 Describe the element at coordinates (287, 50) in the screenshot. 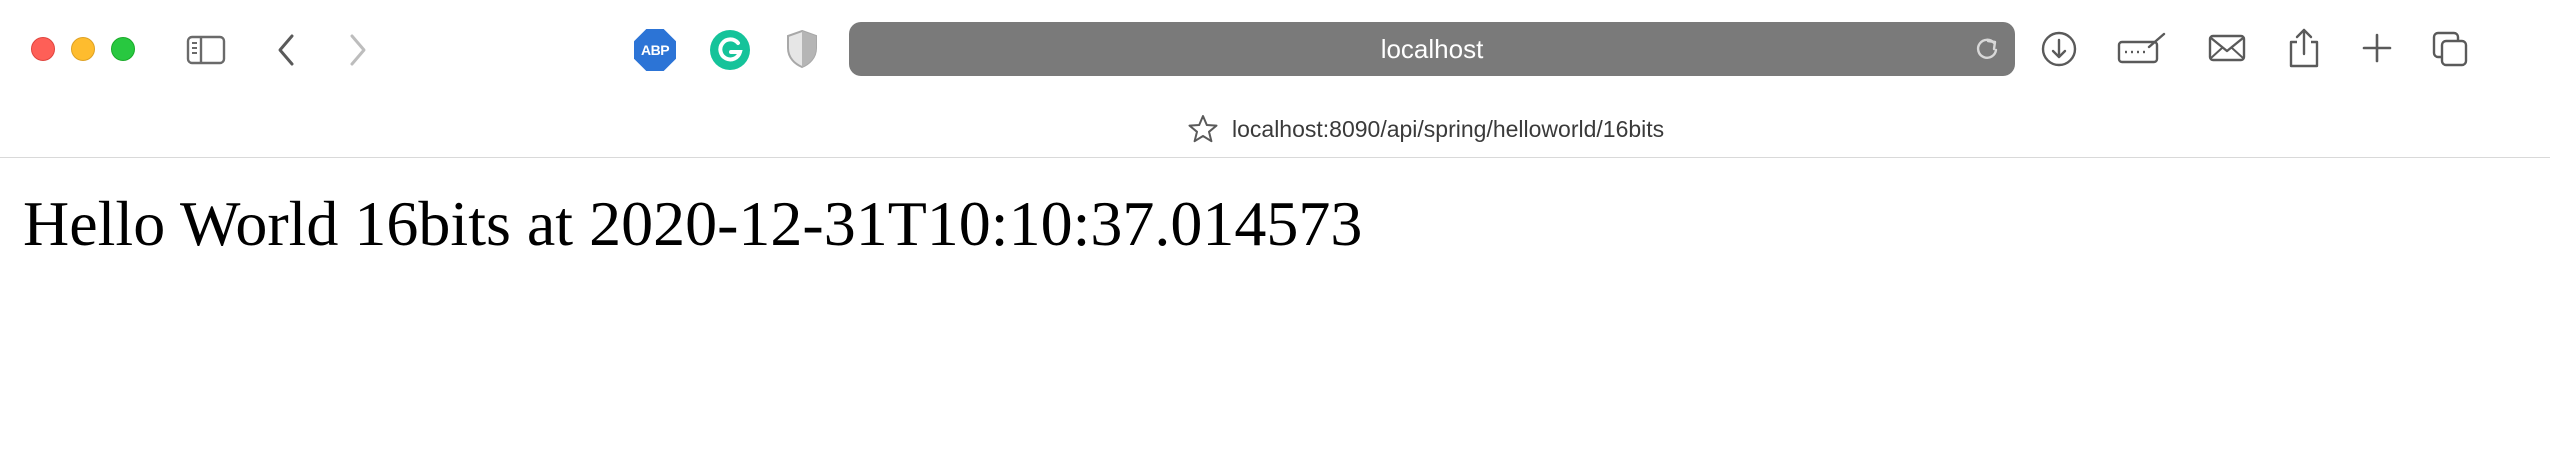

I see `back-icon` at that location.